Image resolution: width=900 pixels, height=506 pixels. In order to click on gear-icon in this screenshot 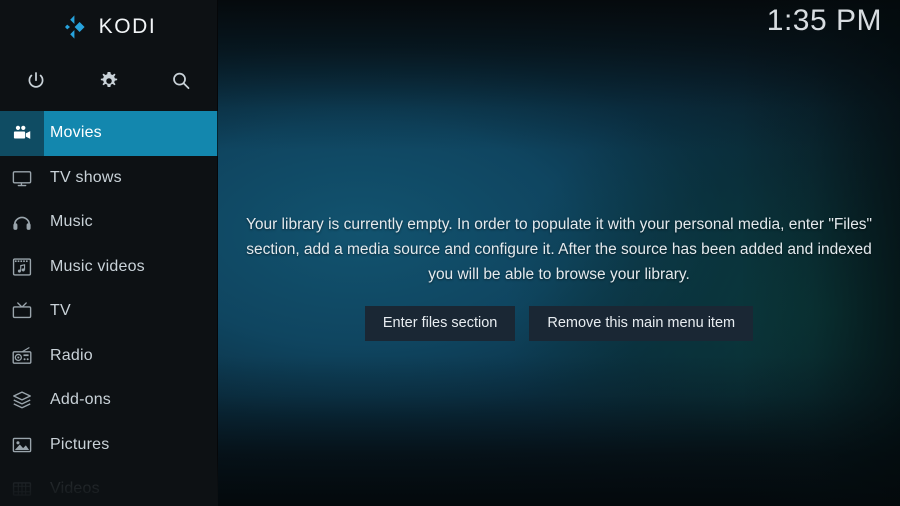, I will do `click(109, 81)`.